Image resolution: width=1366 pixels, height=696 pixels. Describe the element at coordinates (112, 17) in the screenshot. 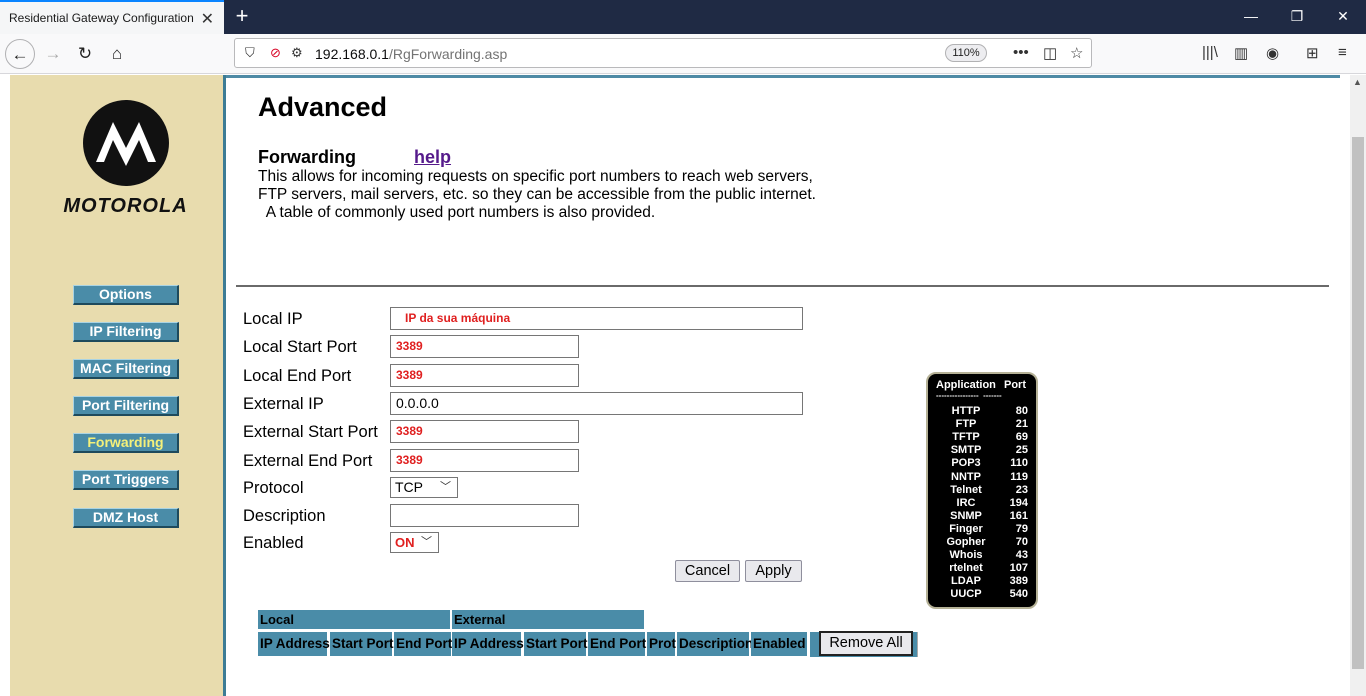

I see `browser-tab: Residential Gateway Configuration: ✕` at that location.